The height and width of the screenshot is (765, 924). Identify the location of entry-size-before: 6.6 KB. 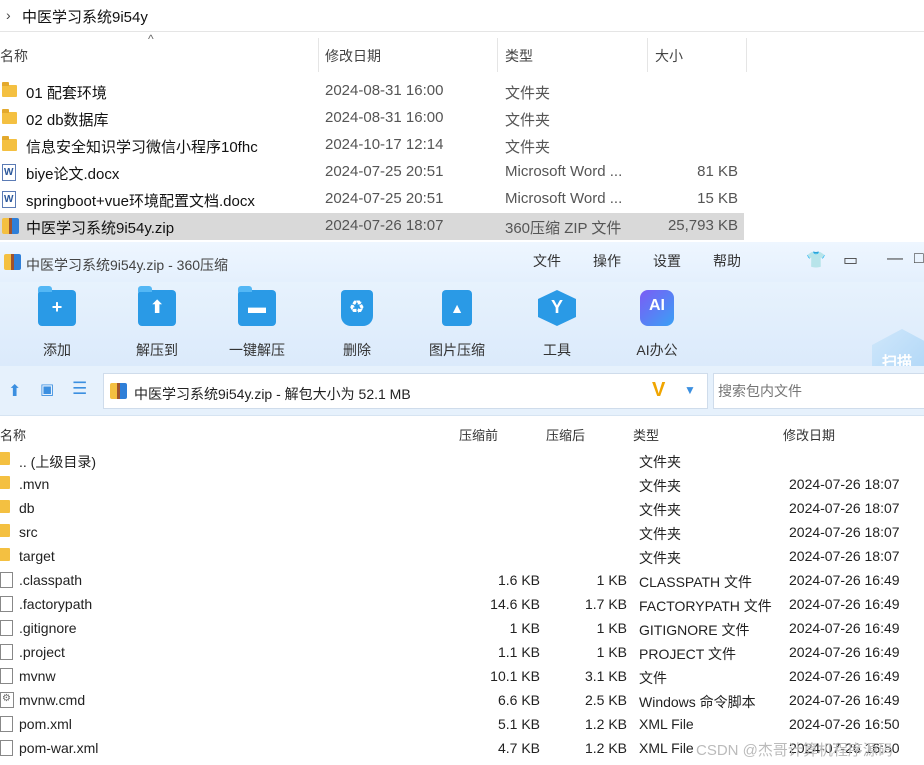
(518, 700).